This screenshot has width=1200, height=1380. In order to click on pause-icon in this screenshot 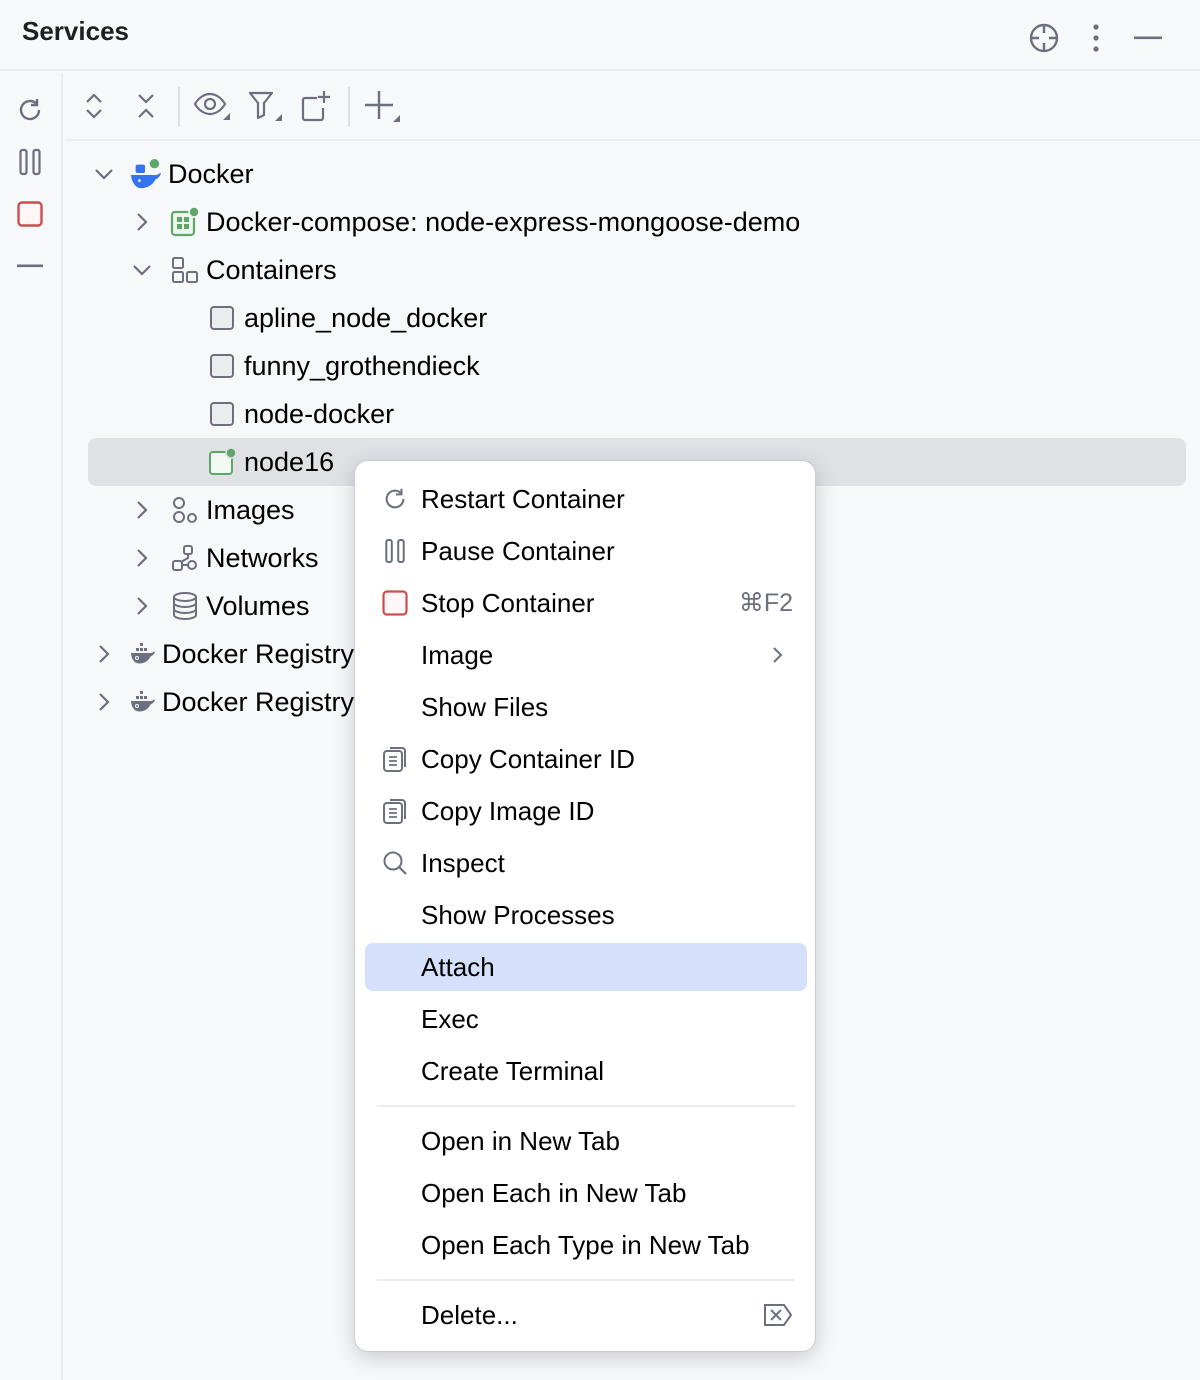, I will do `click(30, 162)`.